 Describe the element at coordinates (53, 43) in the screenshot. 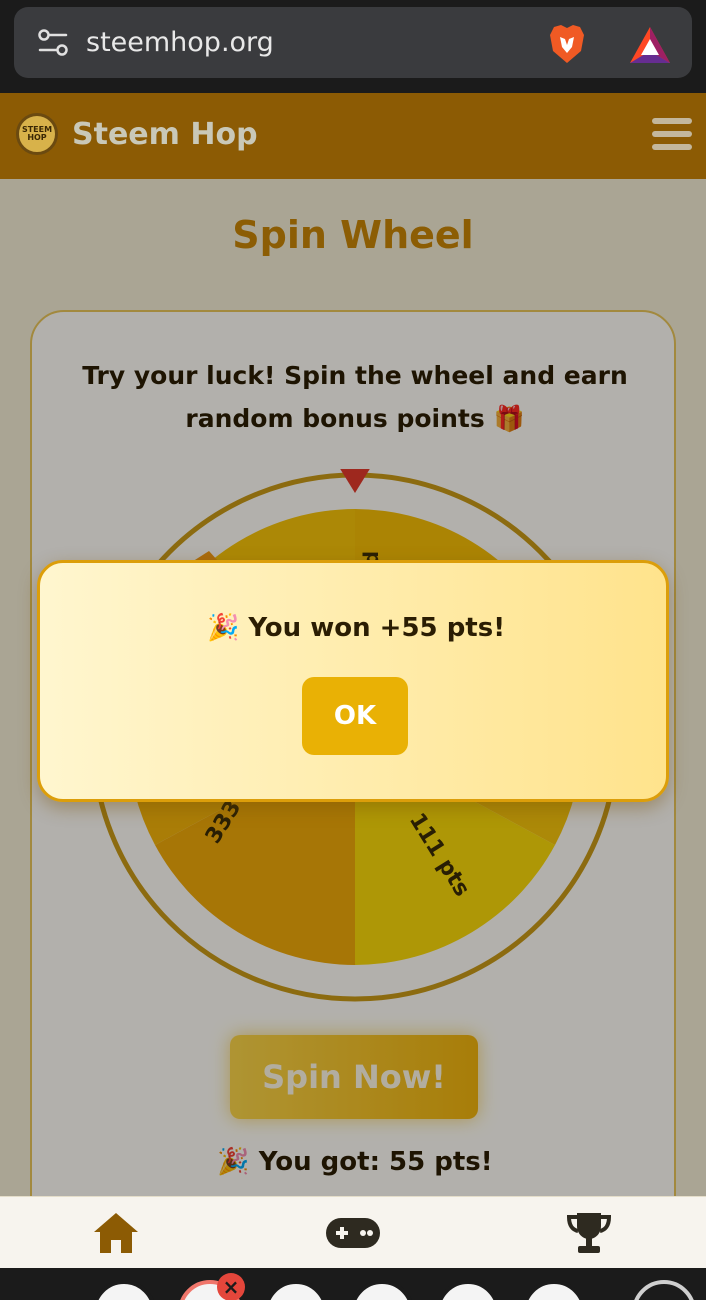

I see `tune-icon` at that location.